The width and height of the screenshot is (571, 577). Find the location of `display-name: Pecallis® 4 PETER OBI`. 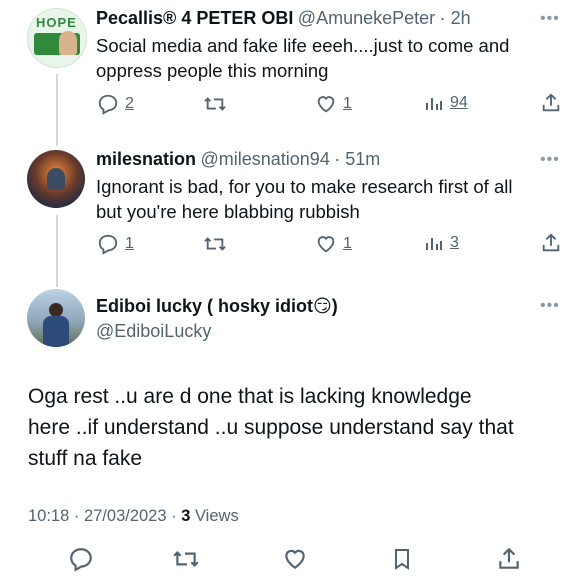

display-name: Pecallis® 4 PETER OBI is located at coordinates (194, 18).